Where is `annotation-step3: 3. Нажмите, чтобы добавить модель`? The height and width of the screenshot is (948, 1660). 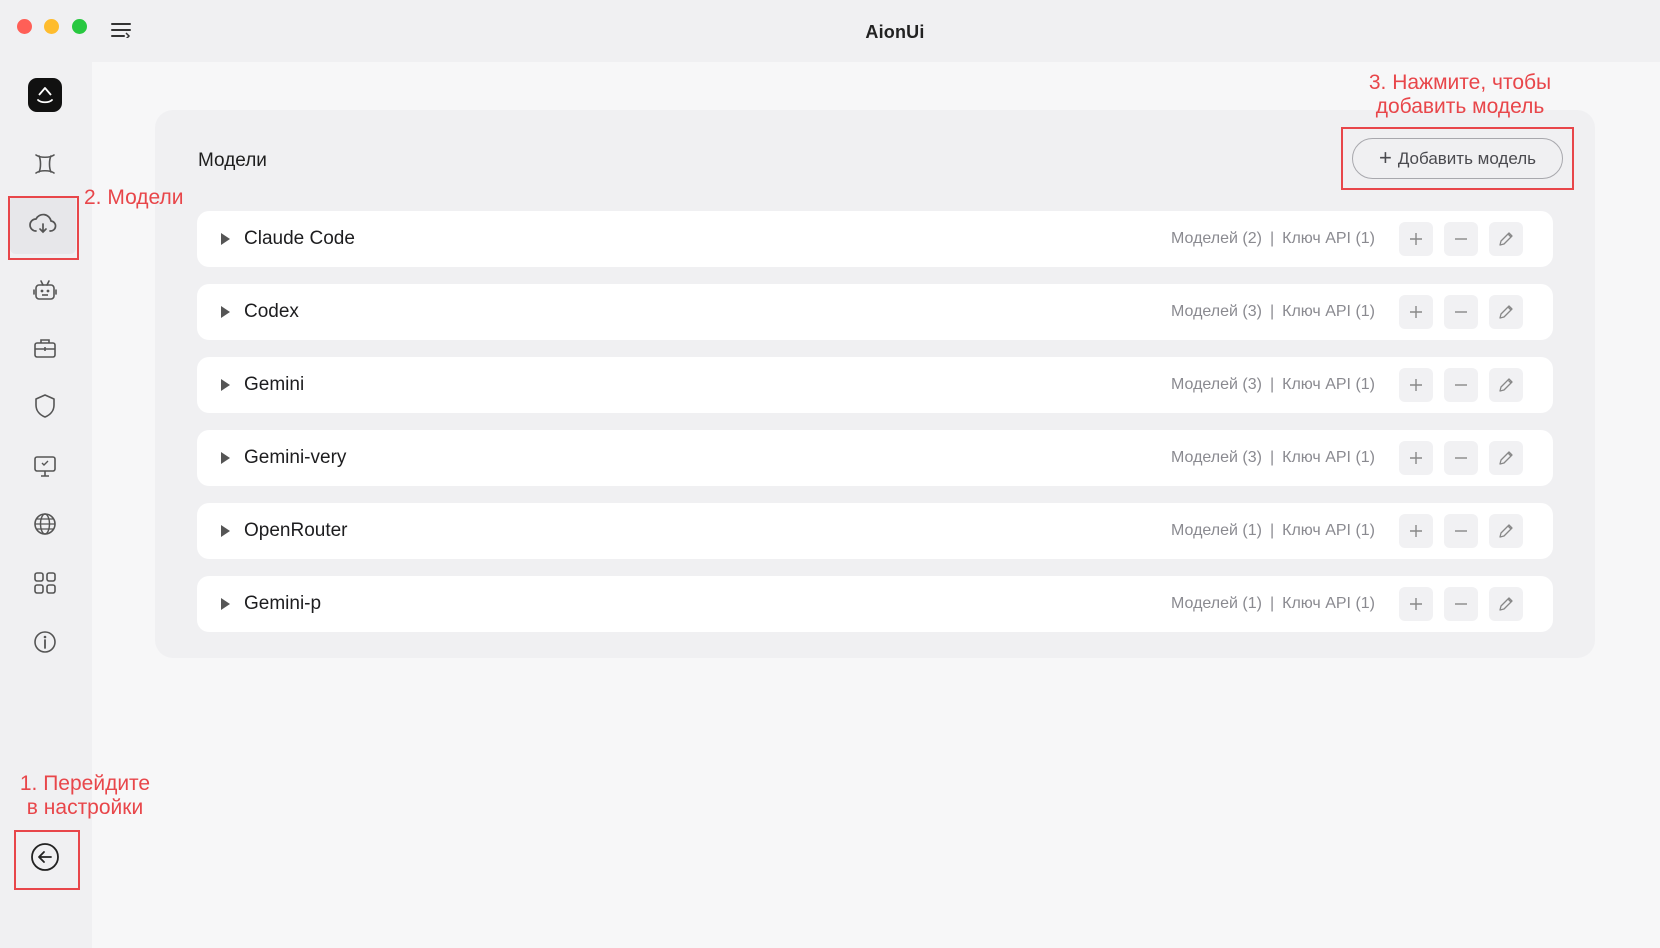
annotation-step3: 3. Нажмите, чтобы добавить модель is located at coordinates (1460, 95).